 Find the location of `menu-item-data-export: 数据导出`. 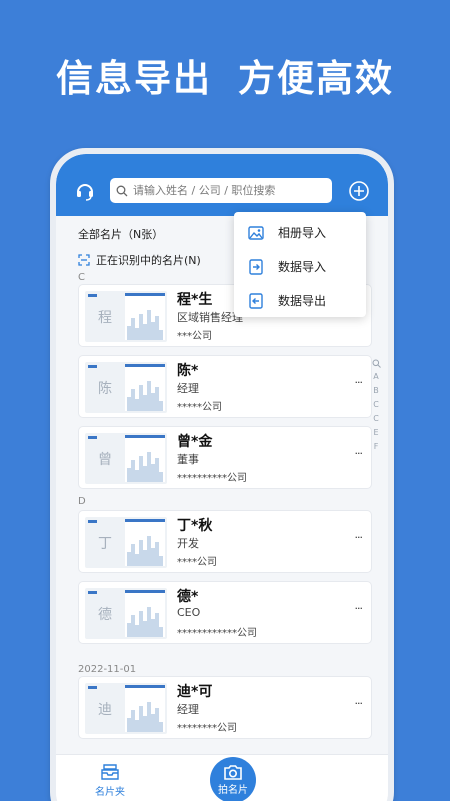

menu-item-data-export: 数据导出 is located at coordinates (287, 300).